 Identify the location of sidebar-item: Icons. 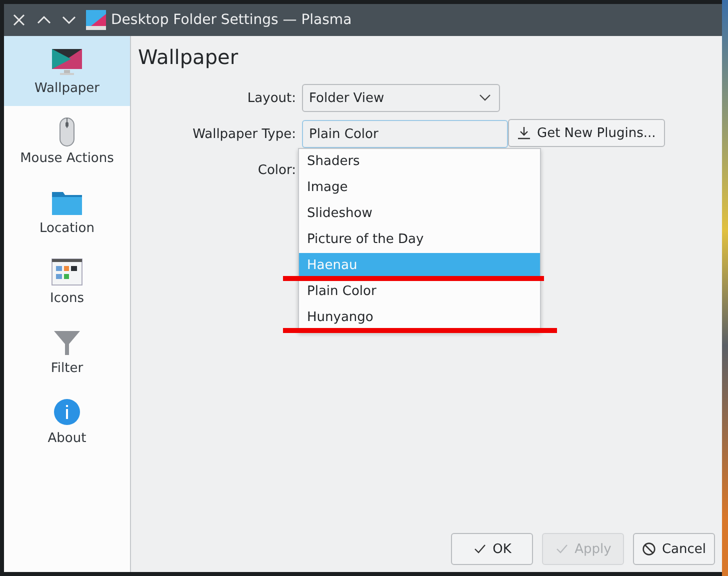
(67, 281).